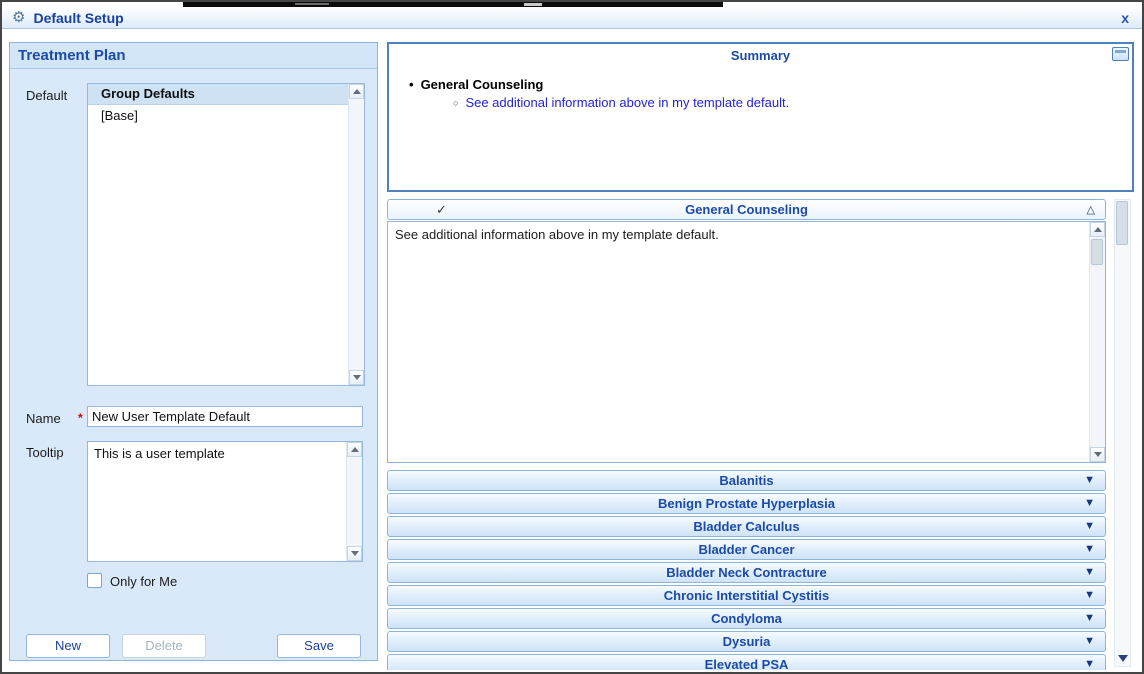  Describe the element at coordinates (78, 17) in the screenshot. I see `window-title: Default Setup` at that location.